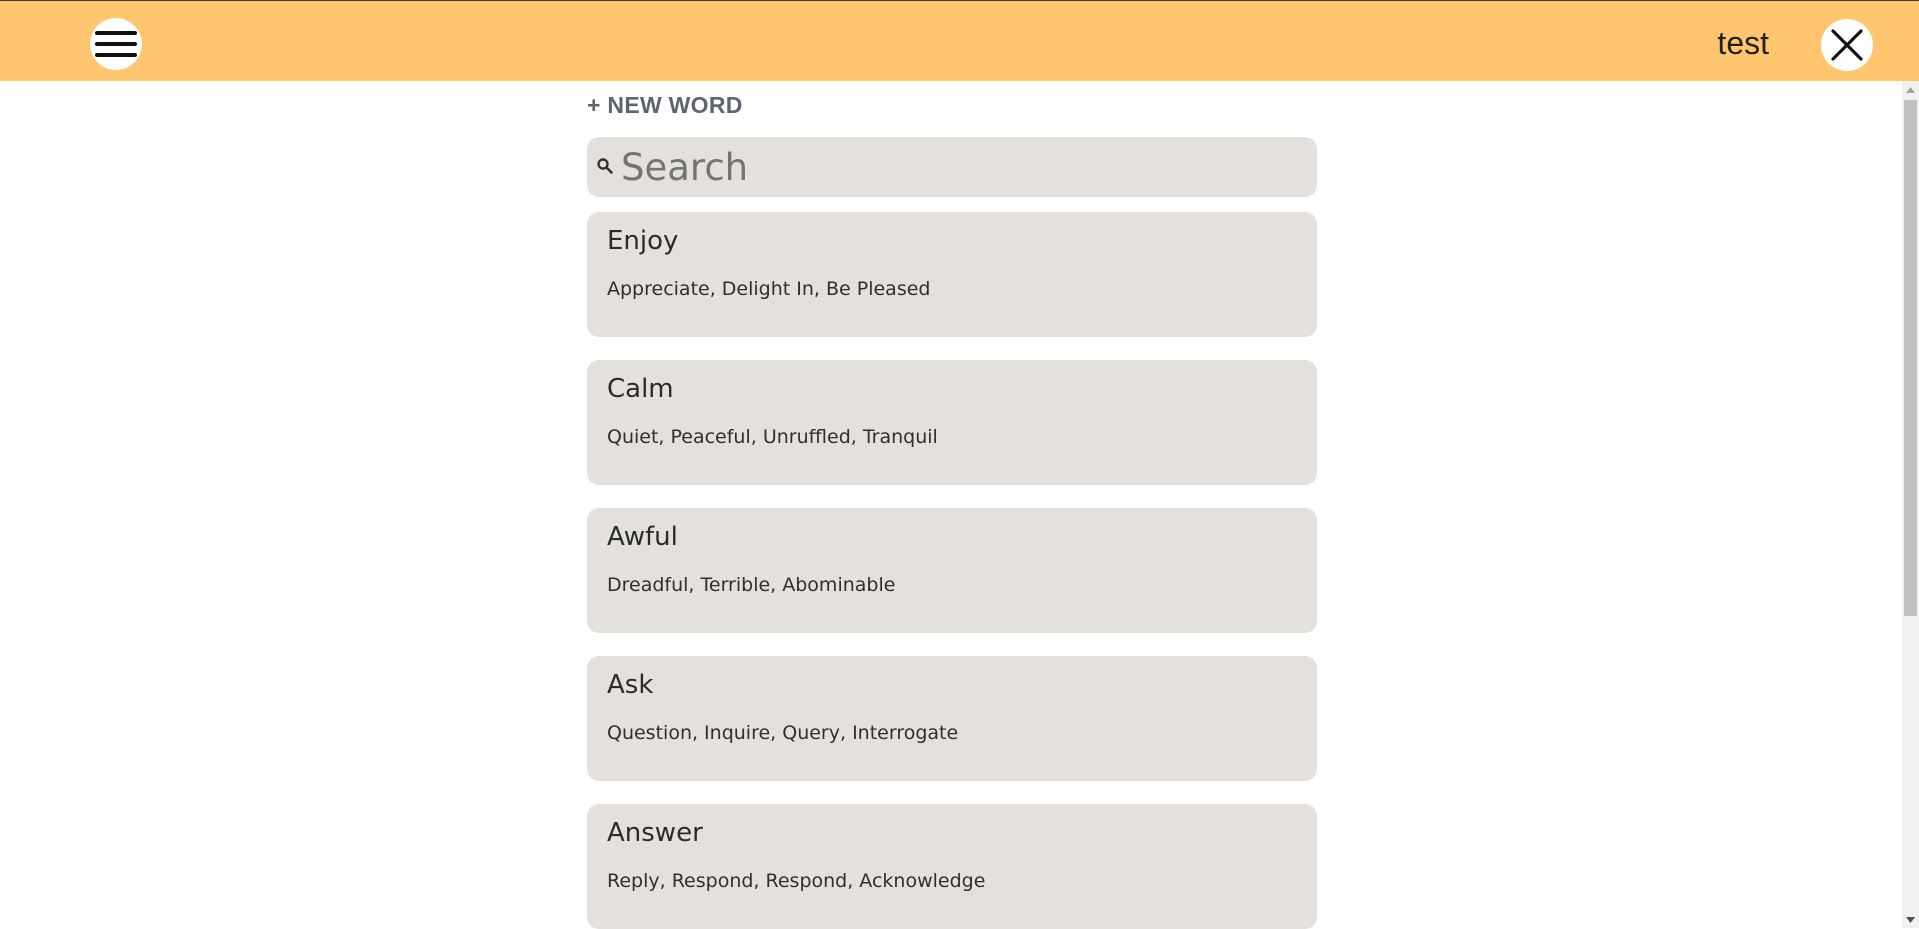  What do you see at coordinates (952, 274) in the screenshot?
I see `word-card: Enjoy Appreciate, Delight In, Be Pleased` at bounding box center [952, 274].